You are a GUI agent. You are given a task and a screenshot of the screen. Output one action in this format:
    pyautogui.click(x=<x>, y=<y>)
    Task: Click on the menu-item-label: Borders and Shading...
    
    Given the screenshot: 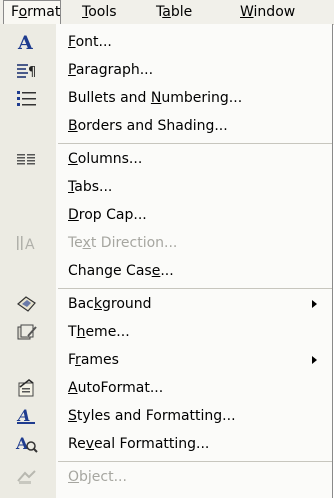 What is the action you would take?
    pyautogui.click(x=148, y=126)
    